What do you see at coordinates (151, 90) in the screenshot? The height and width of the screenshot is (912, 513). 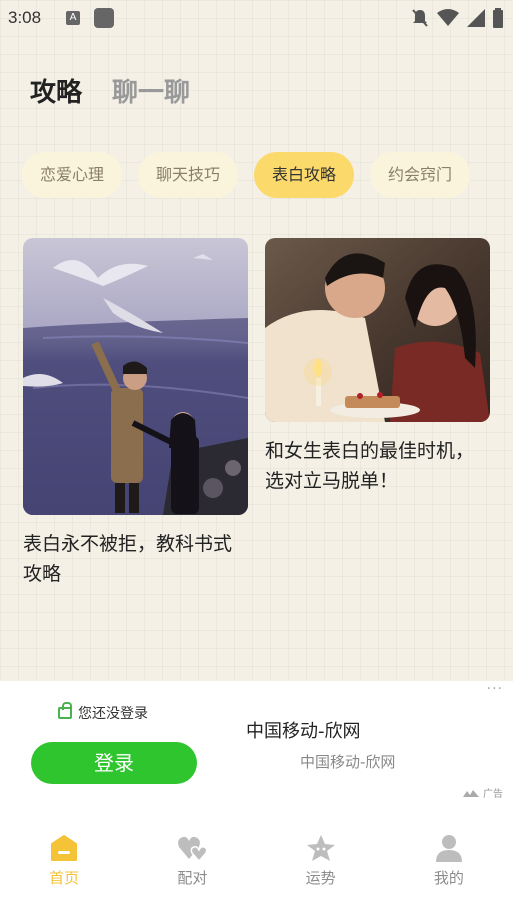 I see `tab-chat: 聊一聊` at bounding box center [151, 90].